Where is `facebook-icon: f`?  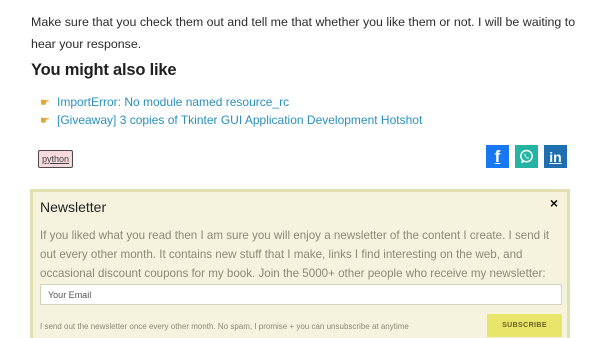 facebook-icon: f is located at coordinates (497, 156).